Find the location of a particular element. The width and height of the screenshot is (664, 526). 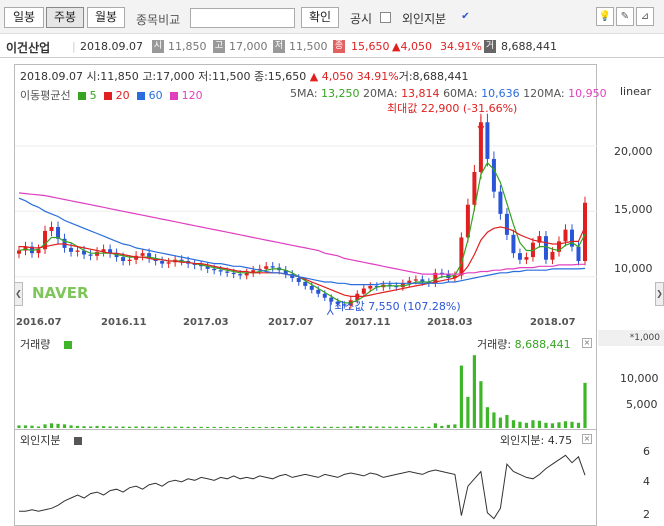

disclosure-checkbox is located at coordinates (385, 17).